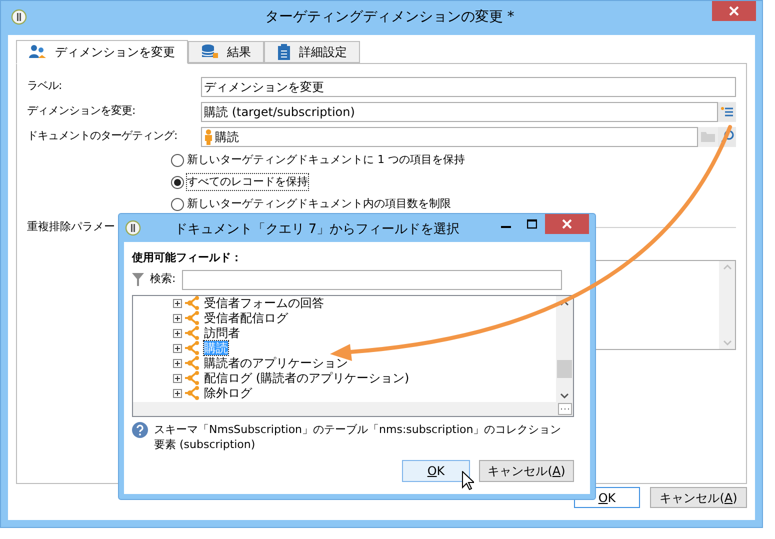 The image size is (775, 539). Describe the element at coordinates (264, 303) in the screenshot. I see `tree-item: 受信者フォームの回答` at that location.